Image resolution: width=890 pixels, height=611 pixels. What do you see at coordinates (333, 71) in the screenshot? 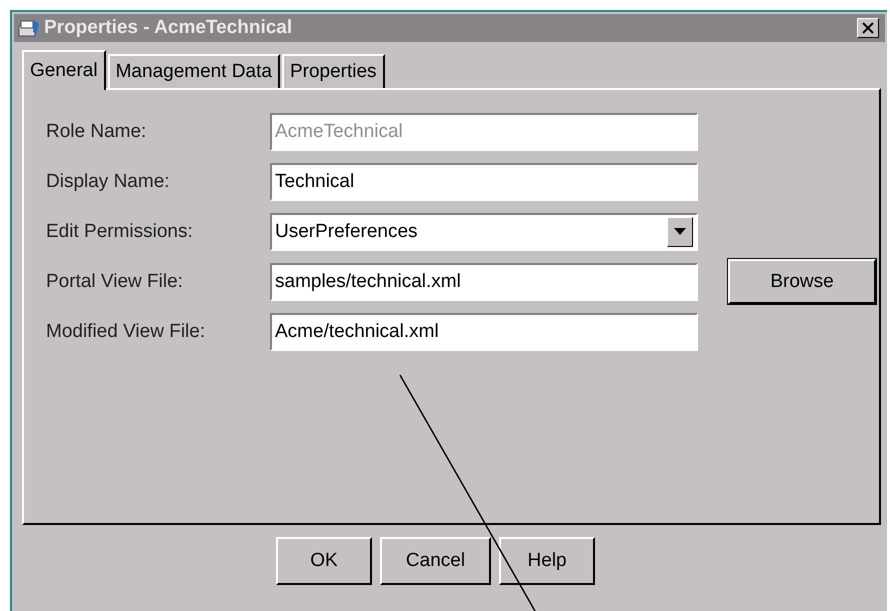
I see `tab: Properties` at bounding box center [333, 71].